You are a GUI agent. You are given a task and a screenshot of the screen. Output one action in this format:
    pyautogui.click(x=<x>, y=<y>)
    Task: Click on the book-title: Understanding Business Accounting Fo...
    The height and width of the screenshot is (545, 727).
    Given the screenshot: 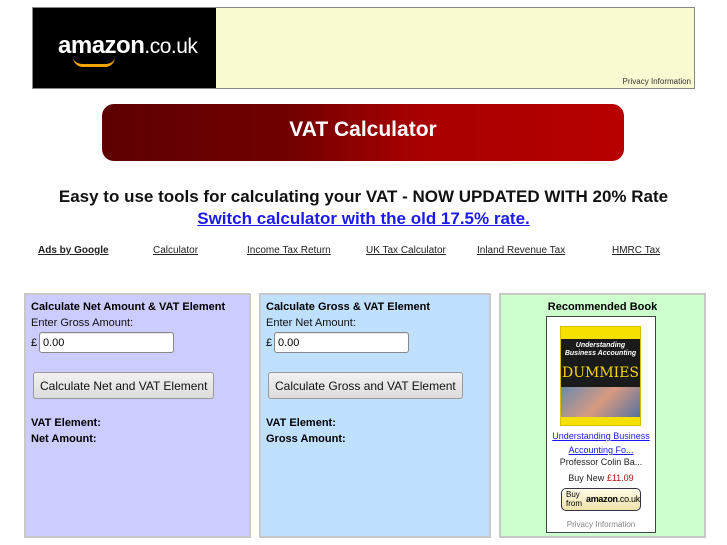 What is the action you would take?
    pyautogui.click(x=601, y=443)
    